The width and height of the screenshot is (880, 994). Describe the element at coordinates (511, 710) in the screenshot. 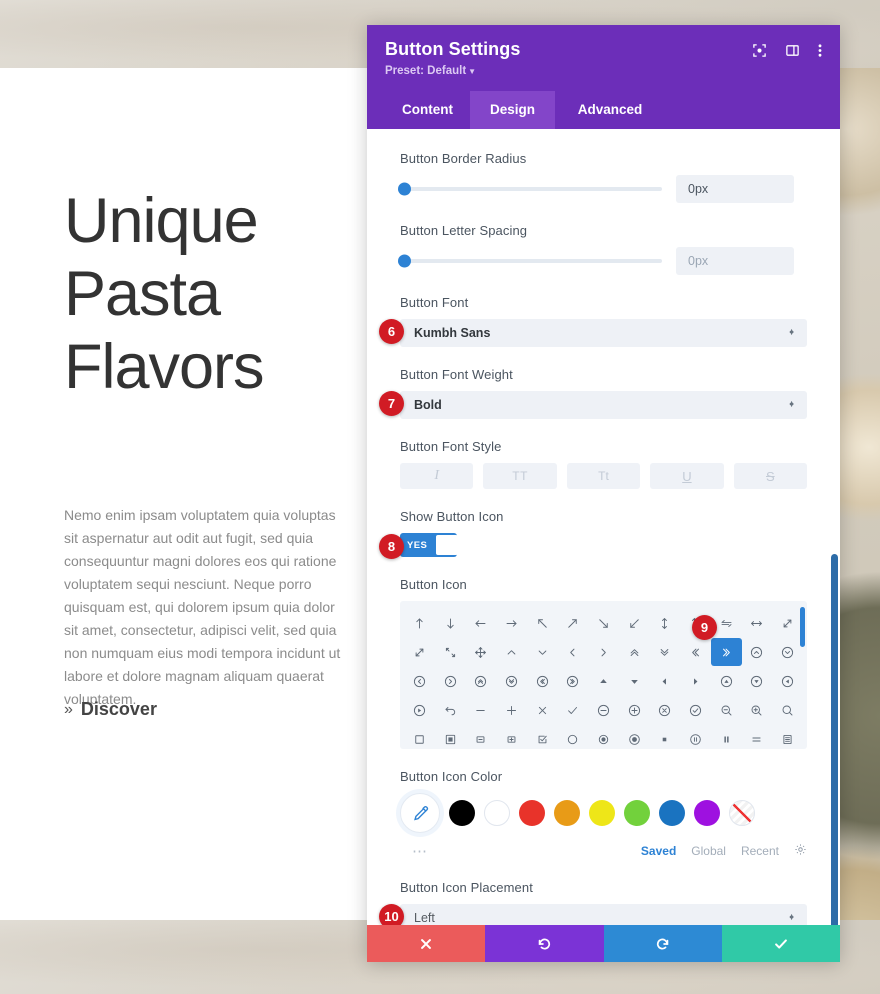

I see `plus-icon` at that location.